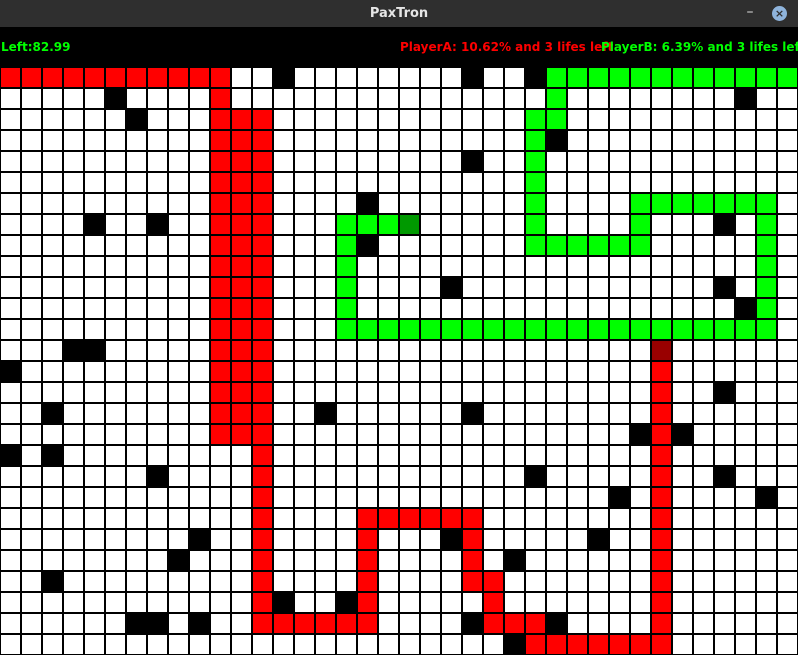  Describe the element at coordinates (750, 13) in the screenshot. I see `minimize-button: –` at that location.